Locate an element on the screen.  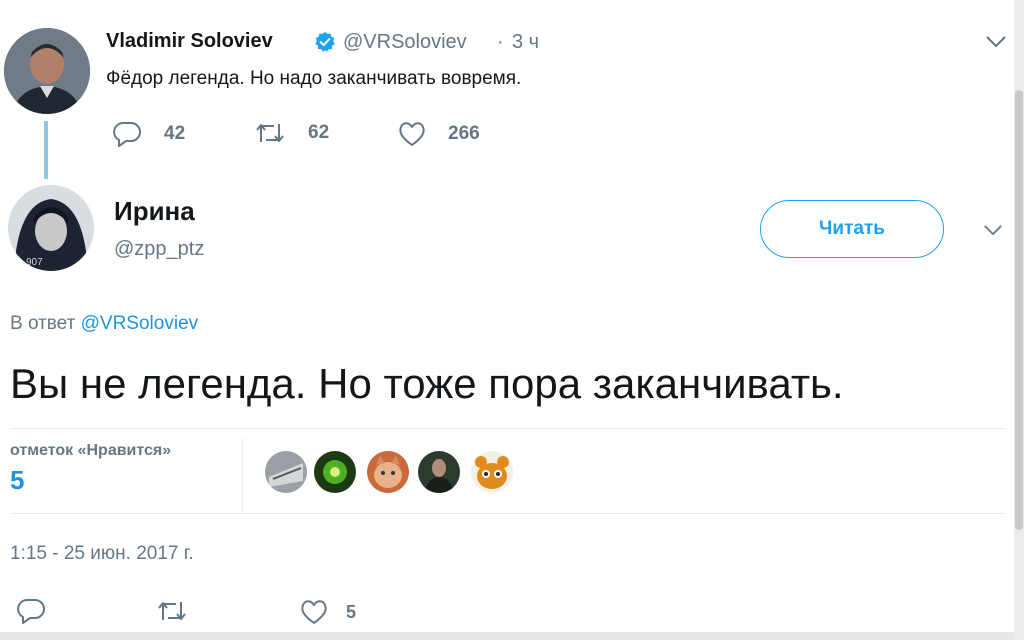
reply-like-count: 5 is located at coordinates (351, 611).